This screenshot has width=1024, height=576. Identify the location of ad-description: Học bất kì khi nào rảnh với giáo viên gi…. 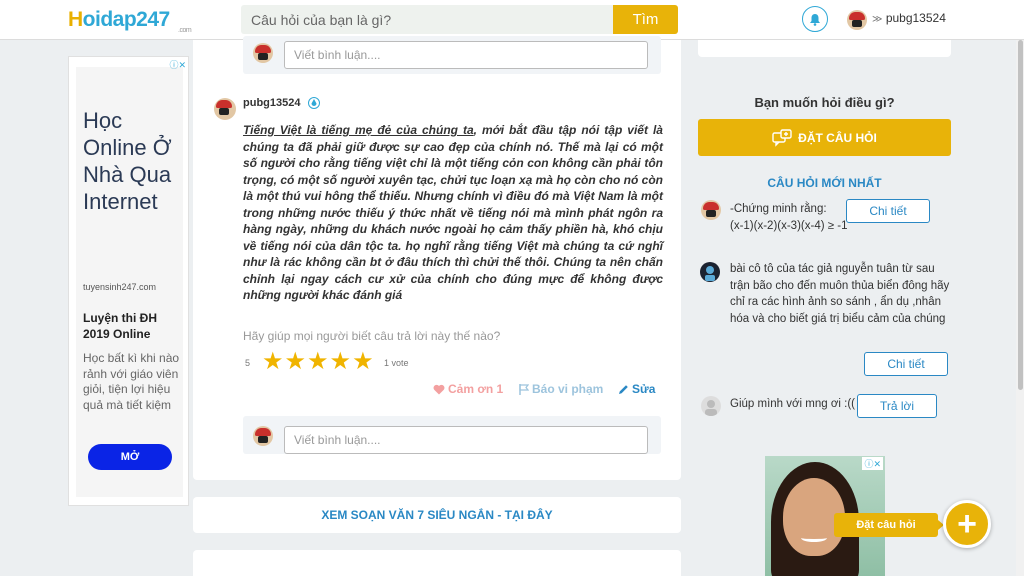
(131, 381).